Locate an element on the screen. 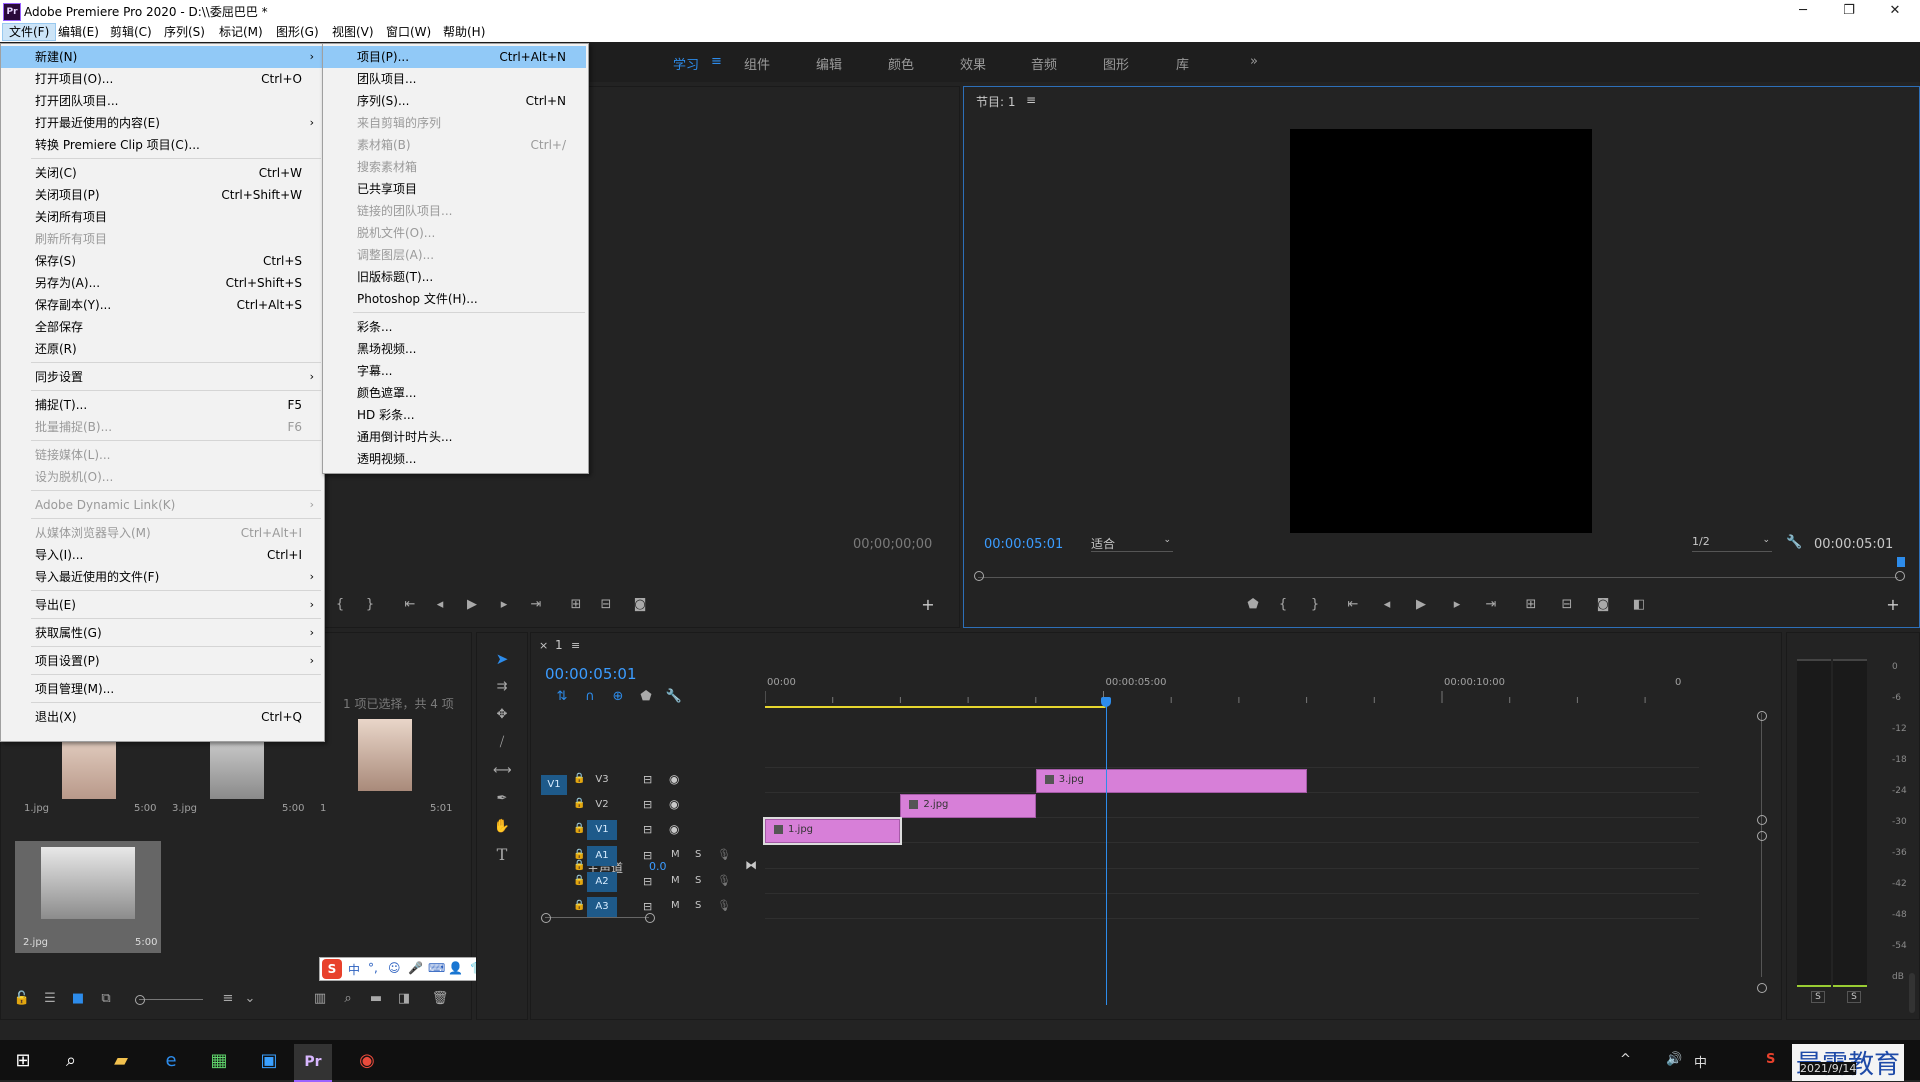 The width and height of the screenshot is (1920, 1082). edge-browser-icon: e is located at coordinates (171, 1061).